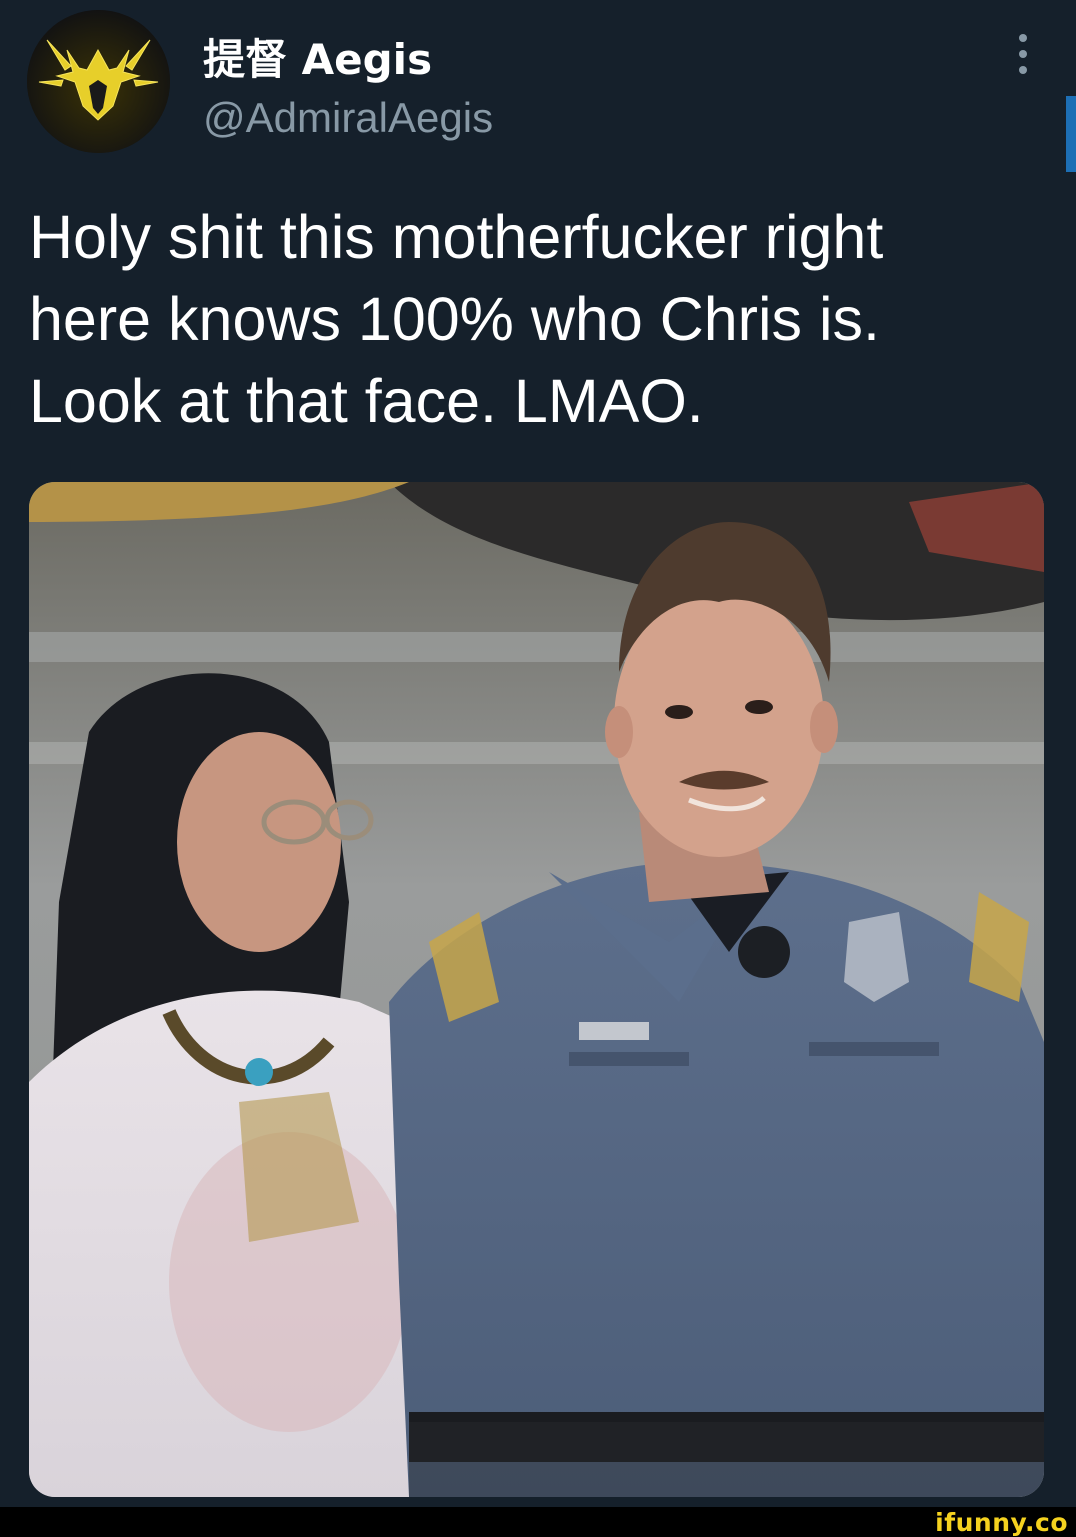 The image size is (1076, 1537). Describe the element at coordinates (1001, 1522) in the screenshot. I see `ifunny-watermark: ifunny.co` at that location.